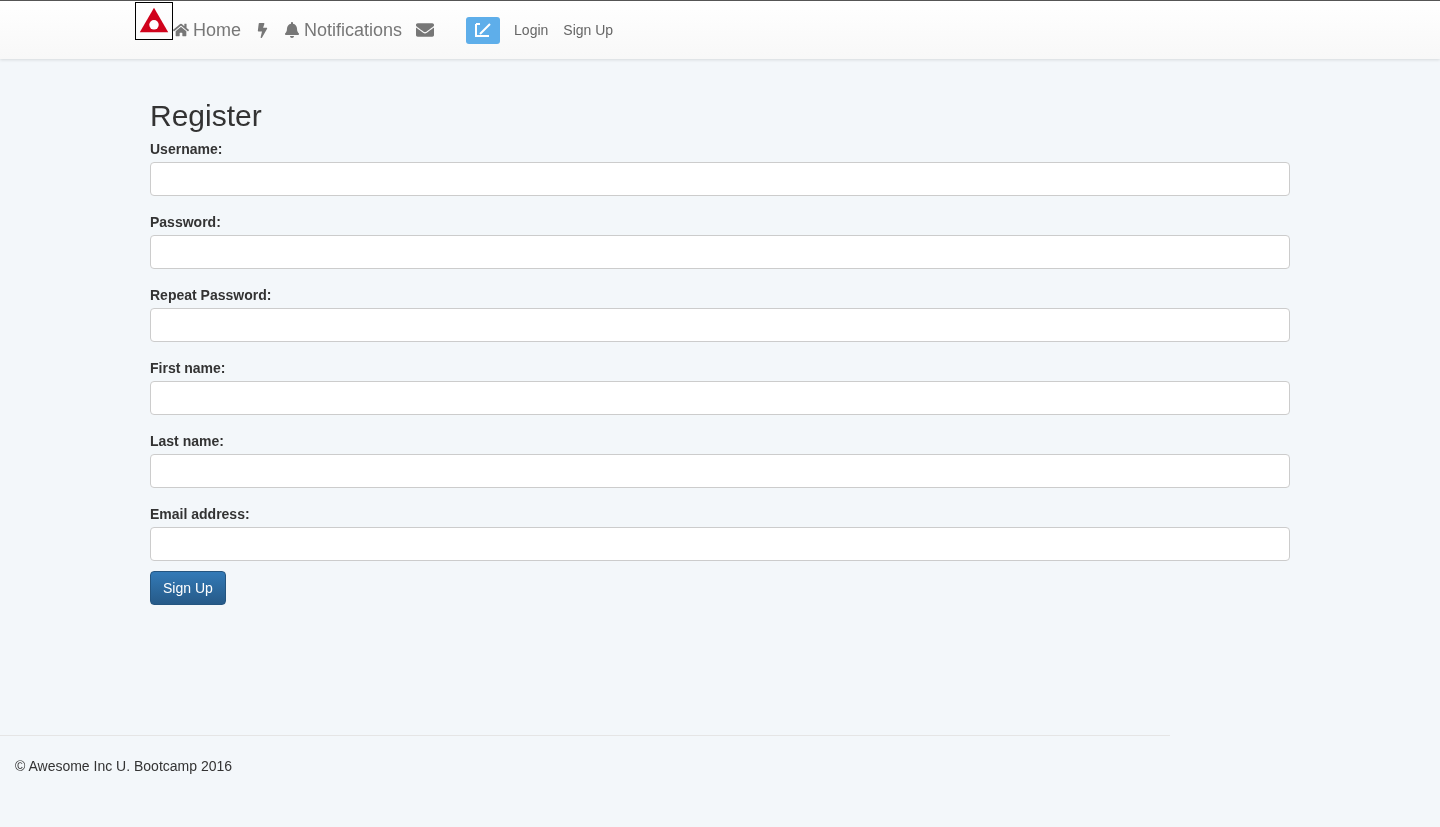  Describe the element at coordinates (211, 295) in the screenshot. I see `field-label: Repeat Password:` at that location.